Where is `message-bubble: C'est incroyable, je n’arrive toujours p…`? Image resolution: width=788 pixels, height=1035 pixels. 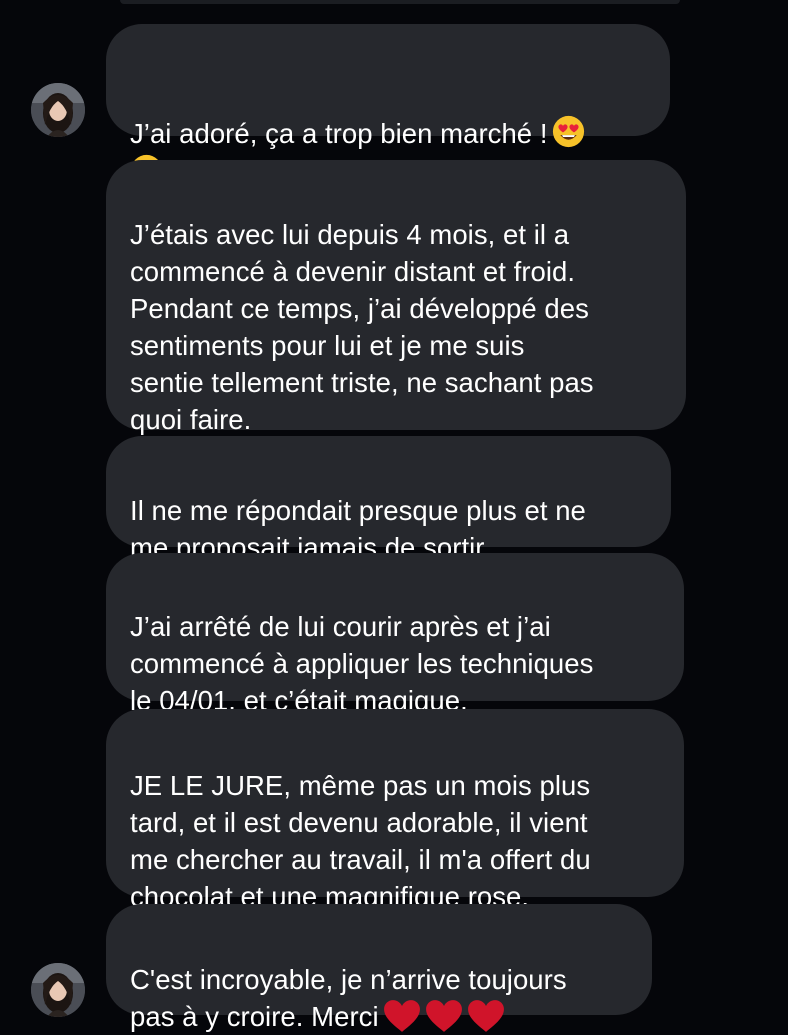 message-bubble: C'est incroyable, je n’arrive toujours p… is located at coordinates (379, 968).